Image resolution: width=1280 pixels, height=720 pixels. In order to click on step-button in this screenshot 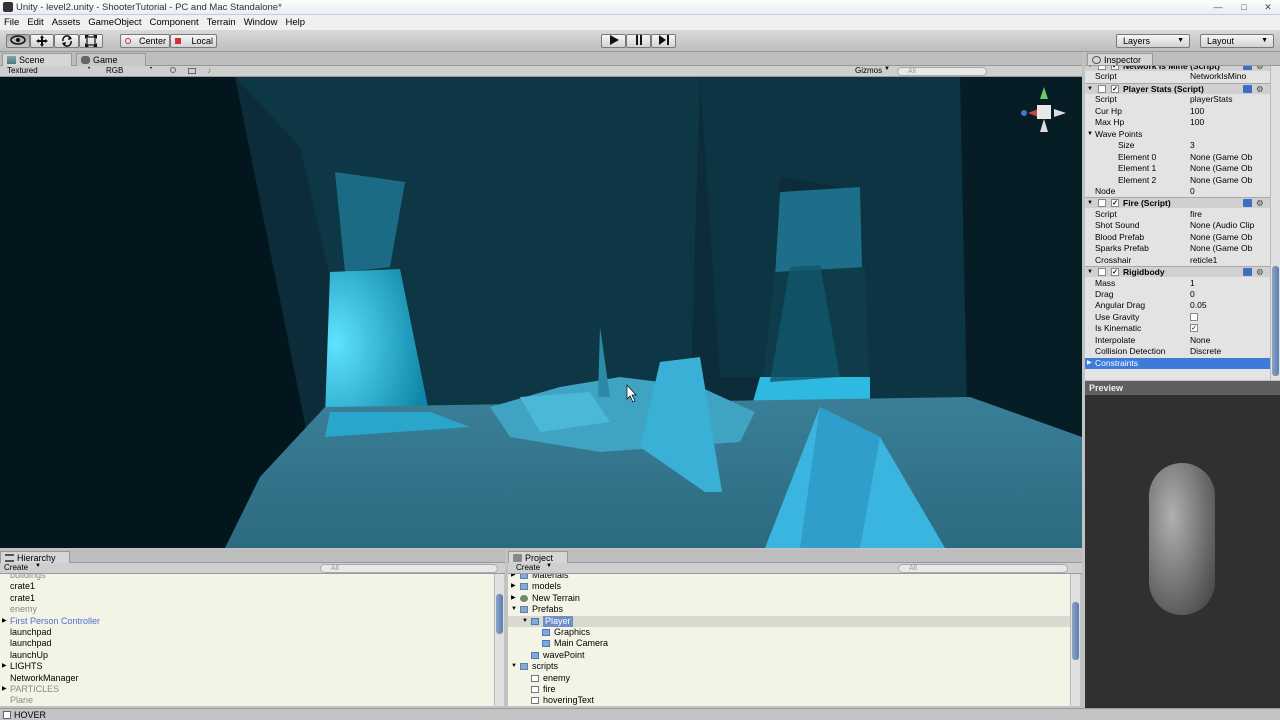, I will do `click(663, 41)`.